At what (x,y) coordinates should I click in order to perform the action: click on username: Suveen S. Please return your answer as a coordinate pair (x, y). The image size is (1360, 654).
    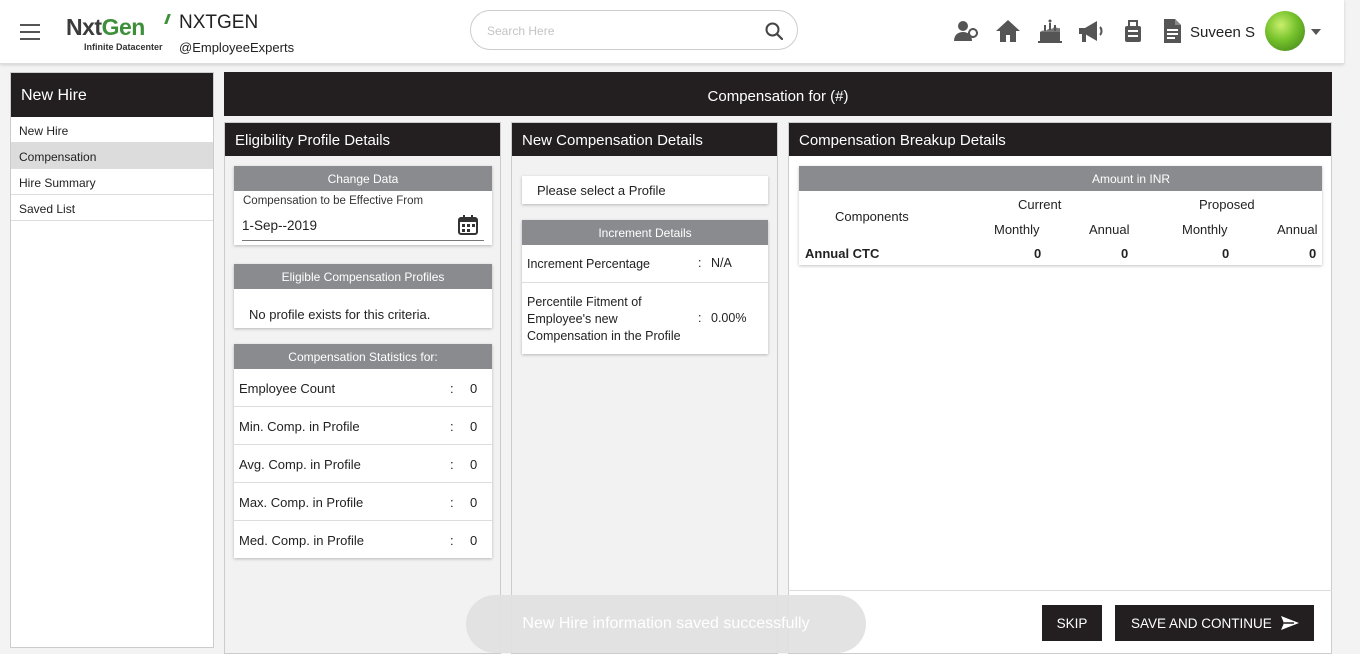
    Looking at the image, I should click on (1222, 32).